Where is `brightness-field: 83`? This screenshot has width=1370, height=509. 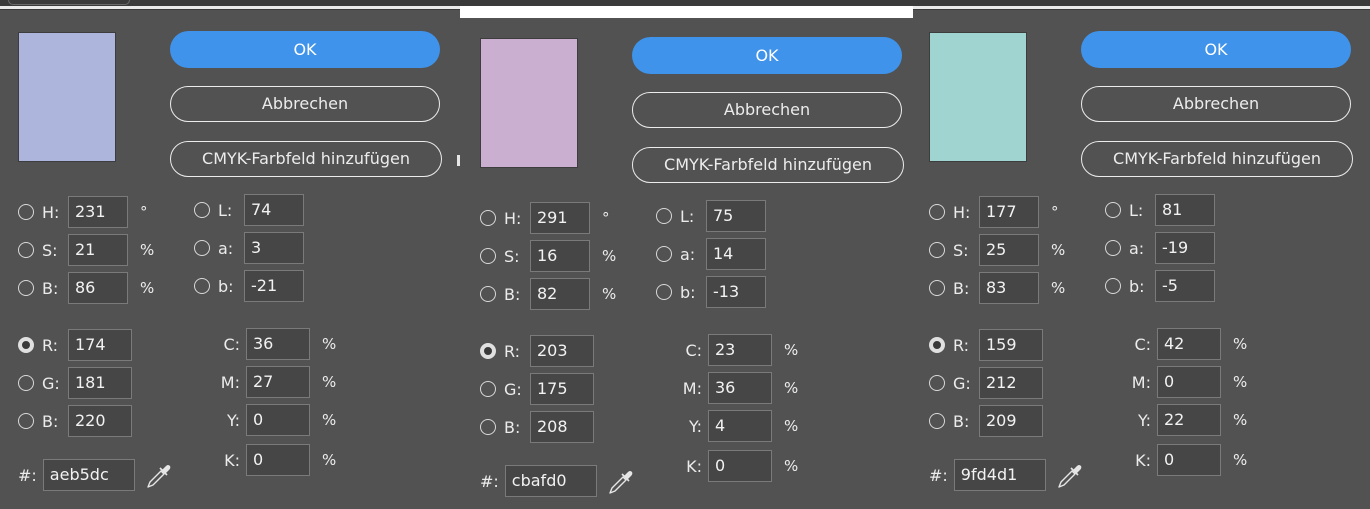
brightness-field: 83 is located at coordinates (1009, 288).